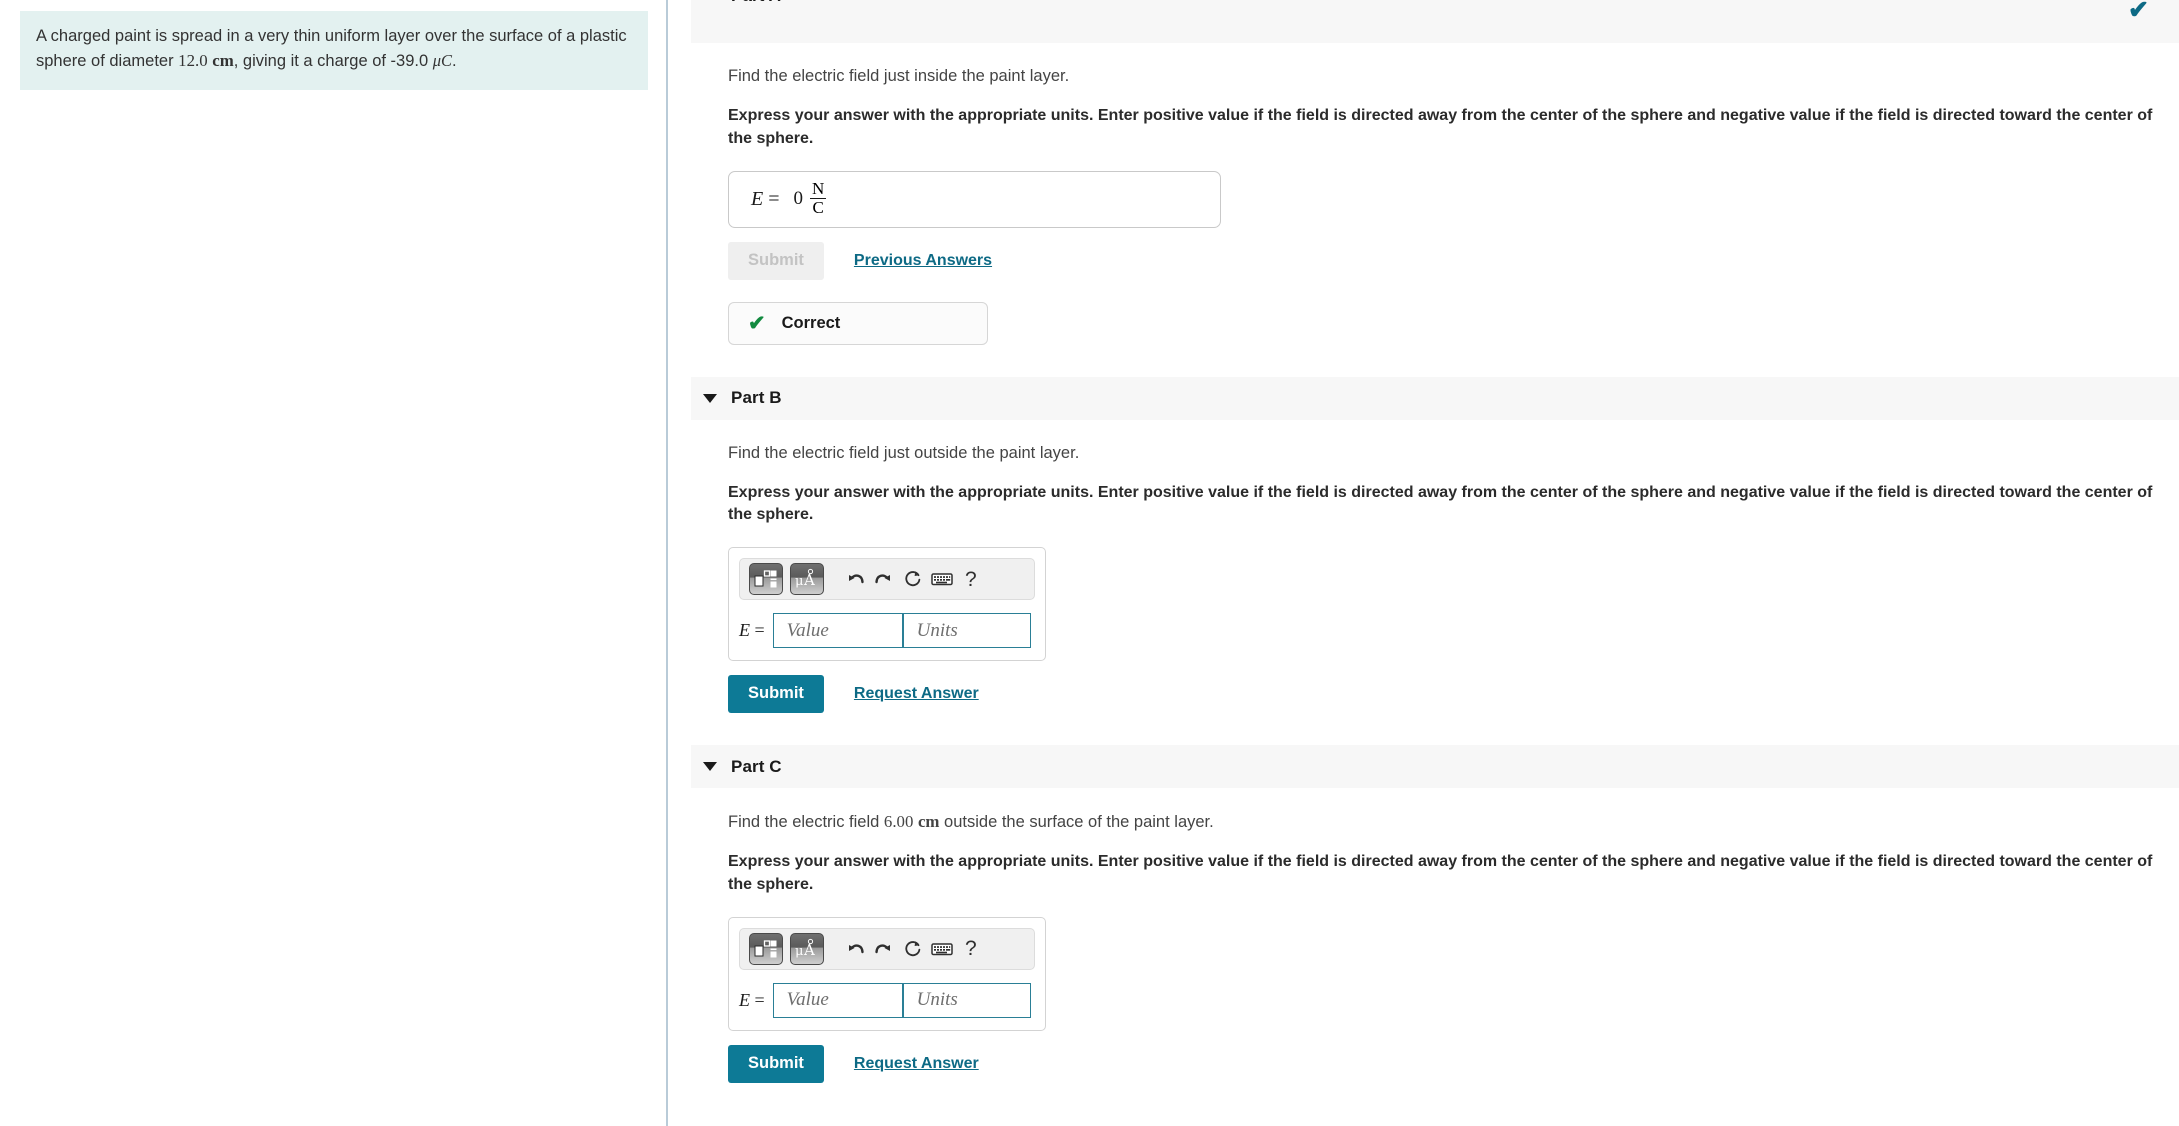 The image size is (2179, 1126). What do you see at coordinates (923, 261) in the screenshot?
I see `part-a-previous-answers-link: Previous Answers` at bounding box center [923, 261].